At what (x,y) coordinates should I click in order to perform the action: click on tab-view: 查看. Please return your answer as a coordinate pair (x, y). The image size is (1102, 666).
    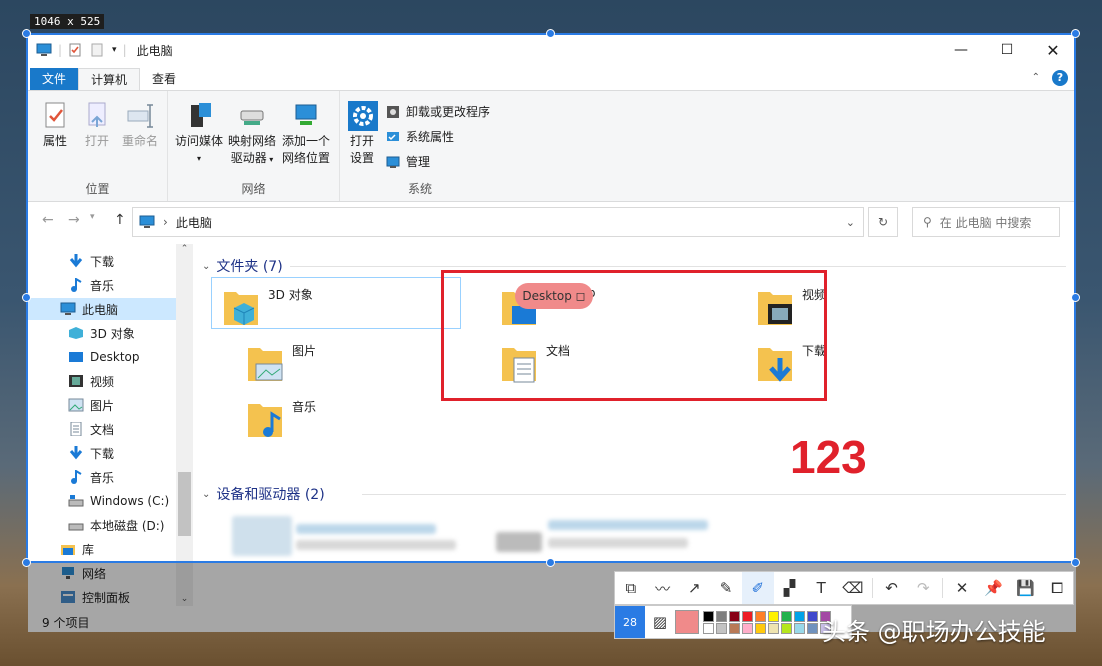
    Looking at the image, I should click on (164, 79).